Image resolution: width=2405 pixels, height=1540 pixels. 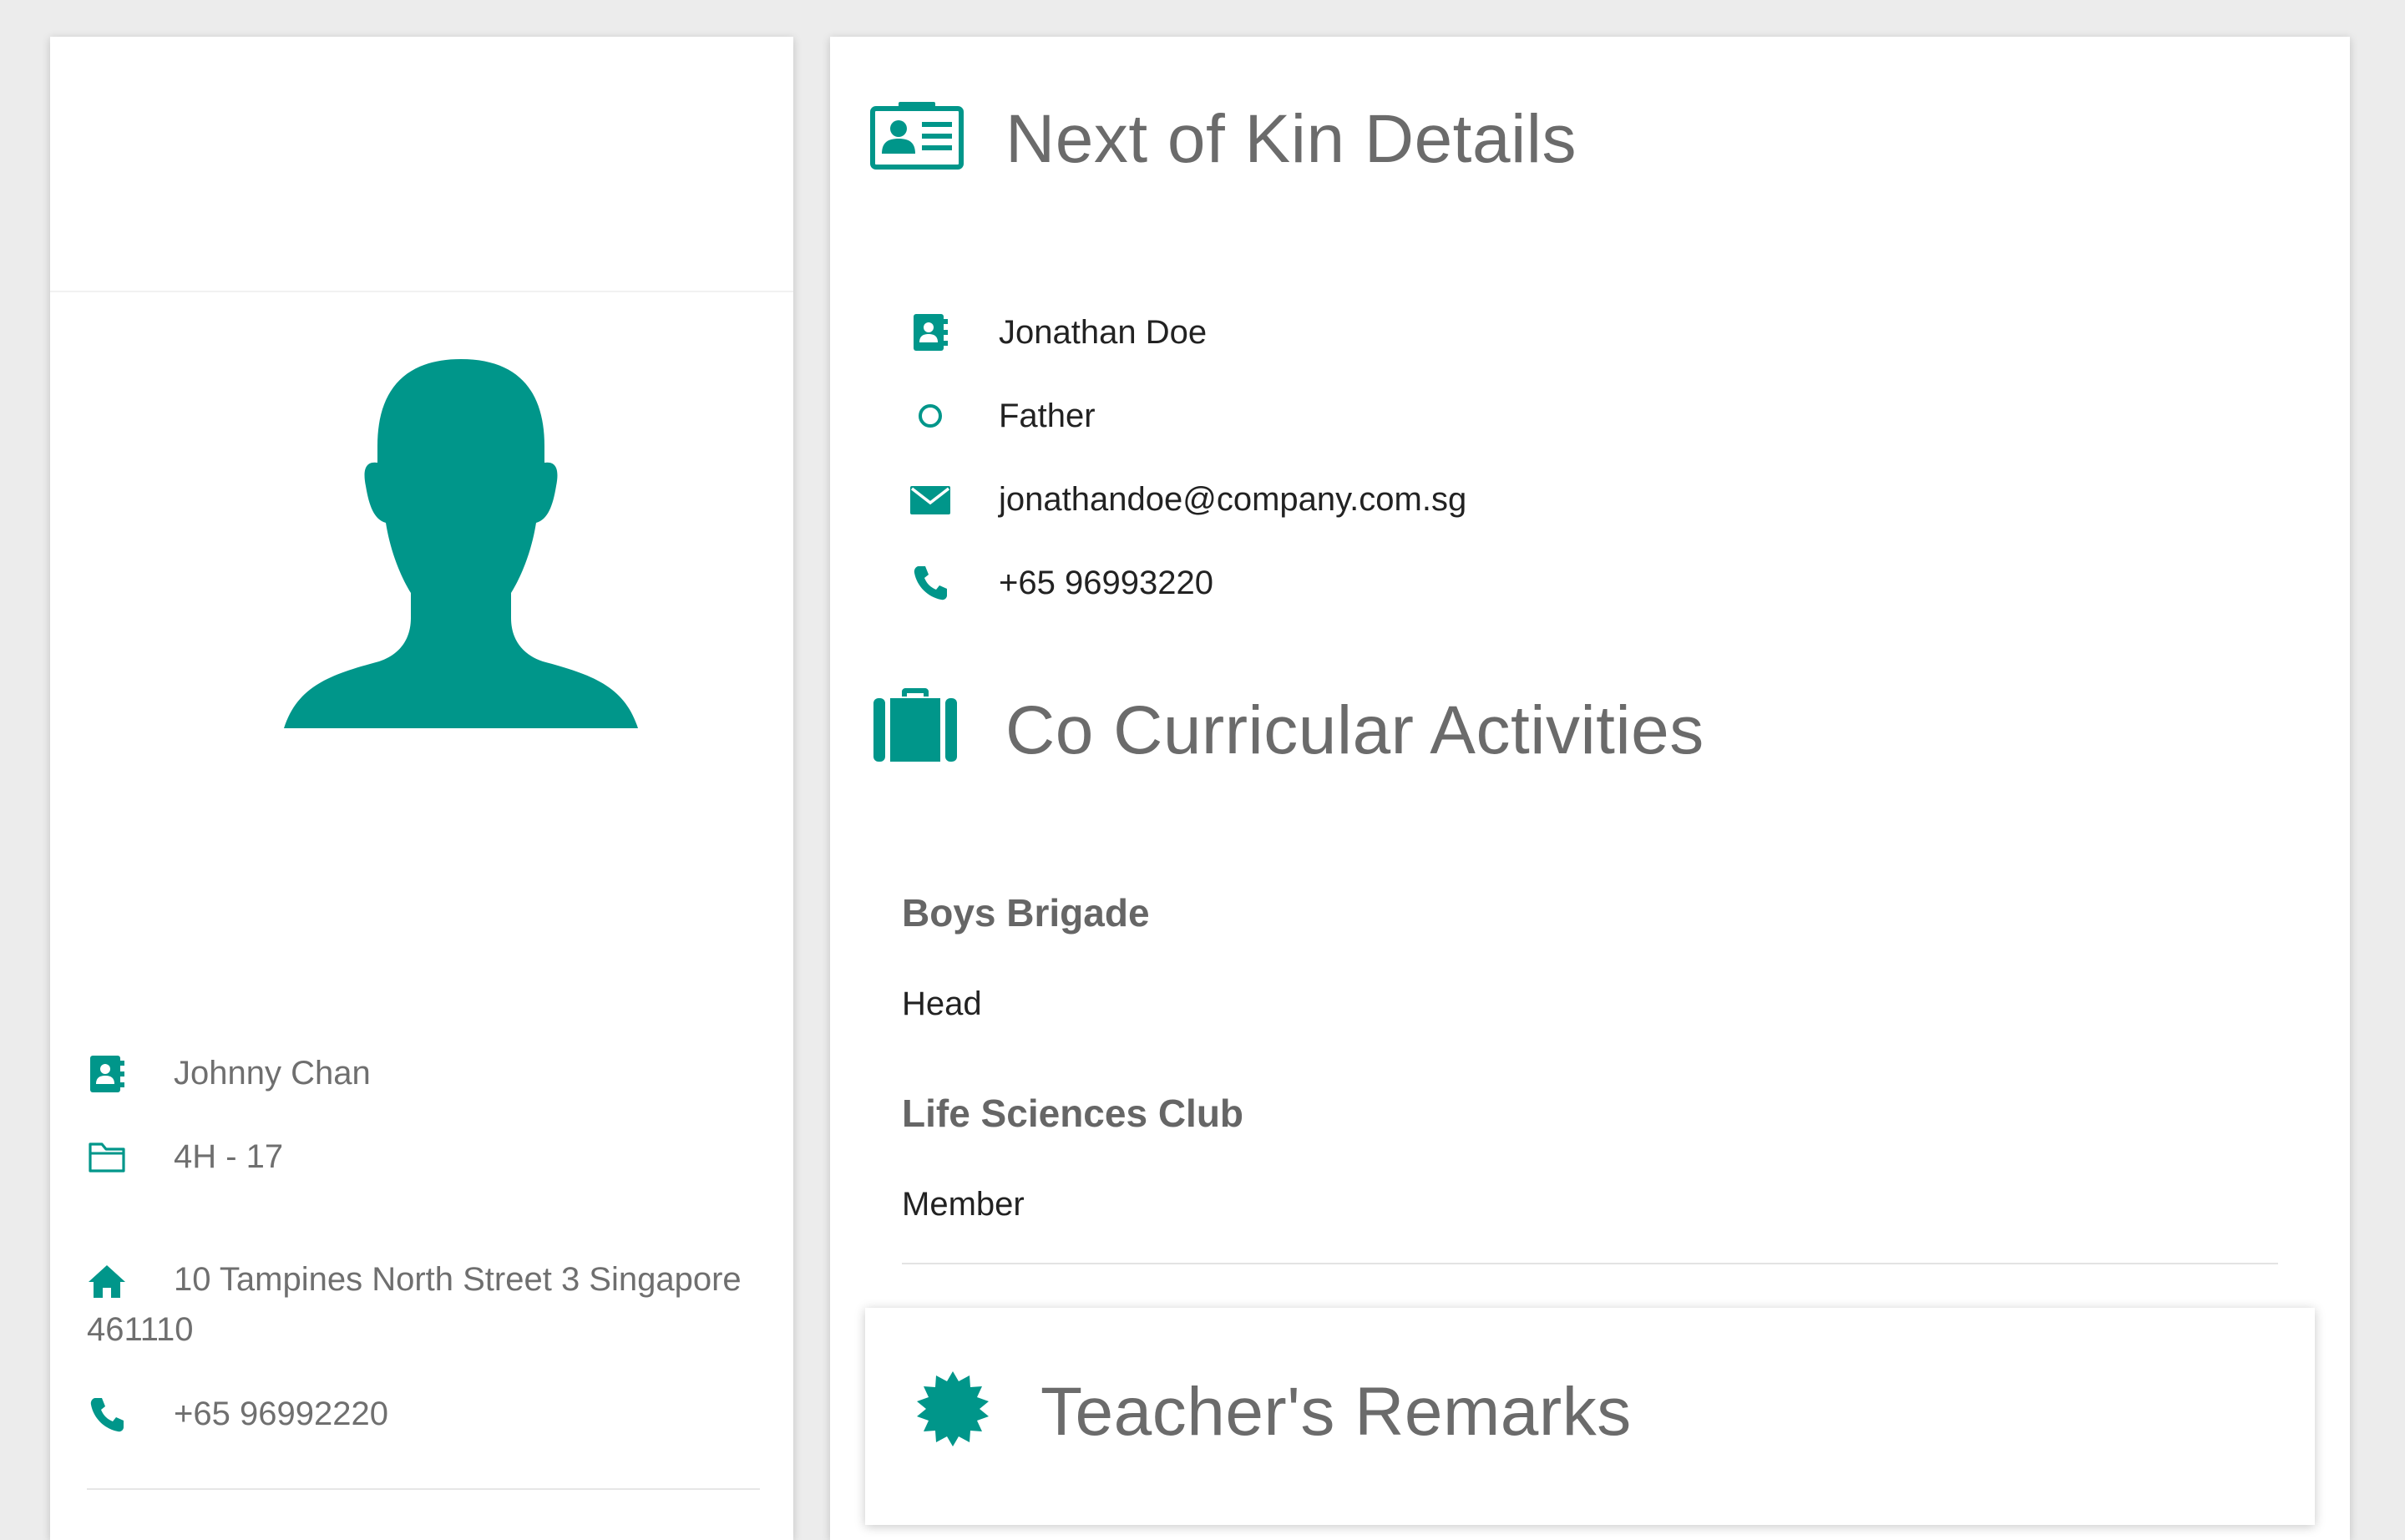 What do you see at coordinates (1232, 500) in the screenshot?
I see `kin-email: jonathandoe@company.com.sg` at bounding box center [1232, 500].